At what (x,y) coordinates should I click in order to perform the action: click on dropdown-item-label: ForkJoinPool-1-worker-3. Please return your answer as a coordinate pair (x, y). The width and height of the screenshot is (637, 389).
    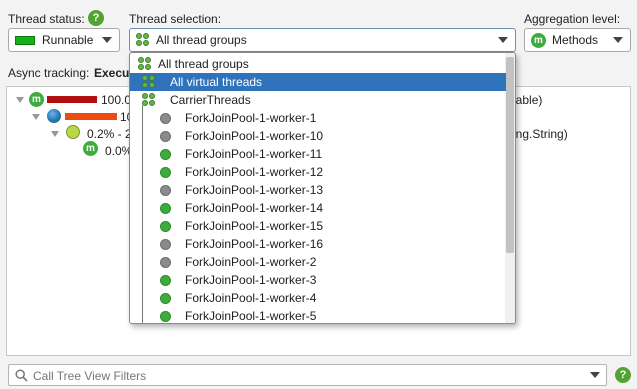
    Looking at the image, I should click on (251, 280).